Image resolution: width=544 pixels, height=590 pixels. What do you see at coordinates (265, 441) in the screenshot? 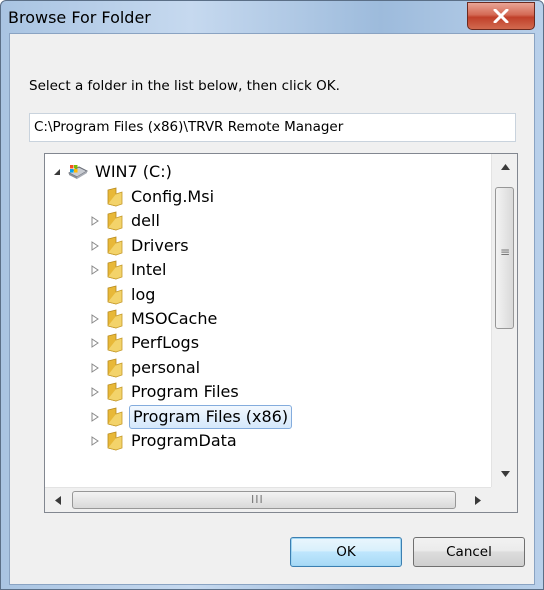
I see `tree-folder-item: ProgramData` at bounding box center [265, 441].